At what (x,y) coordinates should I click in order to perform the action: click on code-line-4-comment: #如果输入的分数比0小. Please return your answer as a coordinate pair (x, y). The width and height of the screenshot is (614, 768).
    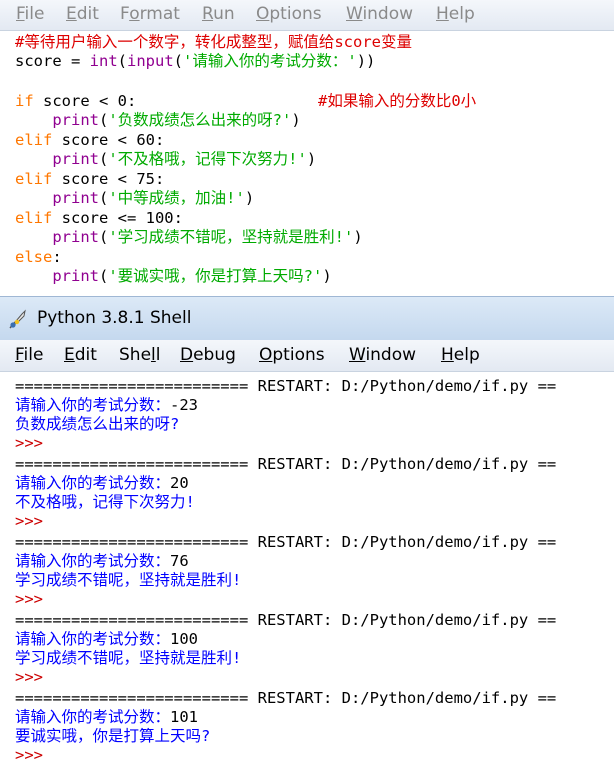
    Looking at the image, I should click on (397, 101).